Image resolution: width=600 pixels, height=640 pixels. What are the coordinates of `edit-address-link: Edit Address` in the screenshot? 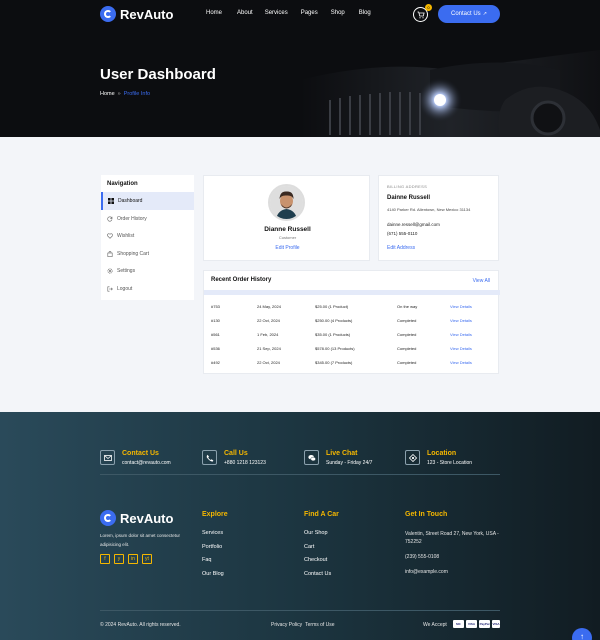 It's located at (401, 248).